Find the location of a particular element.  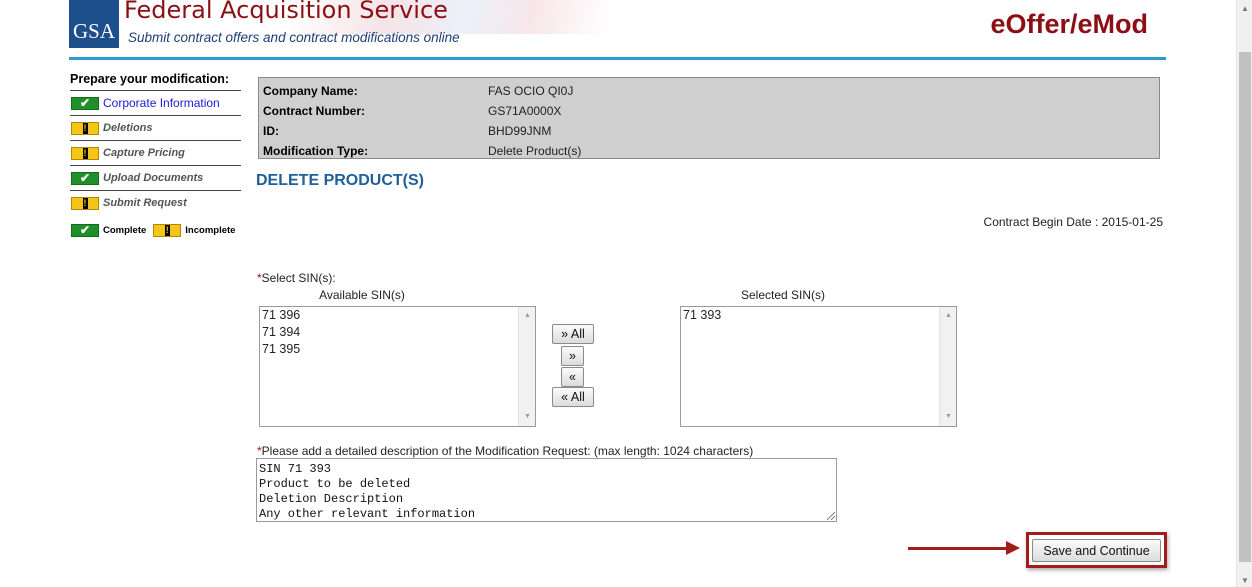

status-legend: ✔ Complete ! Incomplete is located at coordinates (155, 230).